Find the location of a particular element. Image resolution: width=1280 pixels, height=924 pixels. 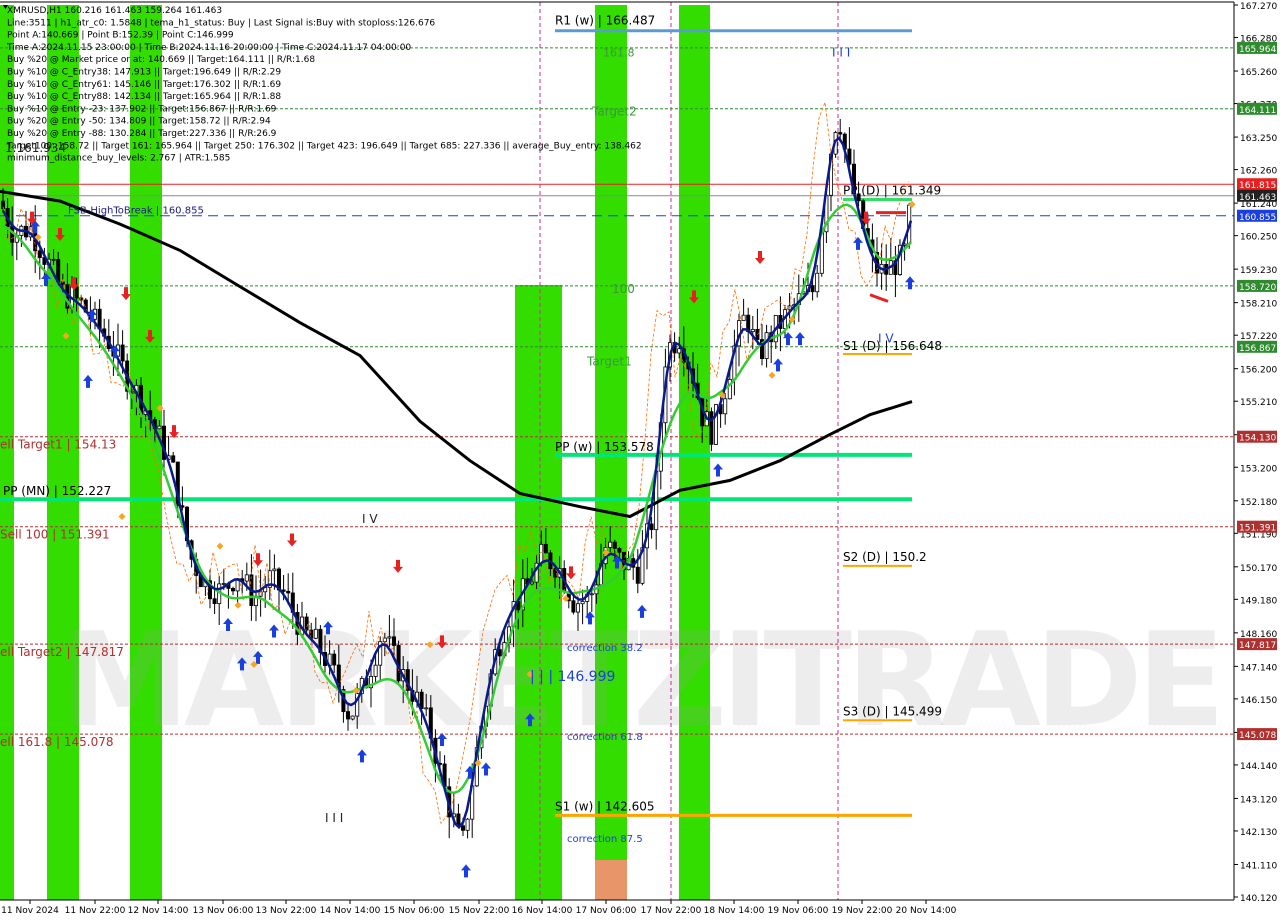

pivot-level-label: PP (w) | 153.578 is located at coordinates (604, 447).